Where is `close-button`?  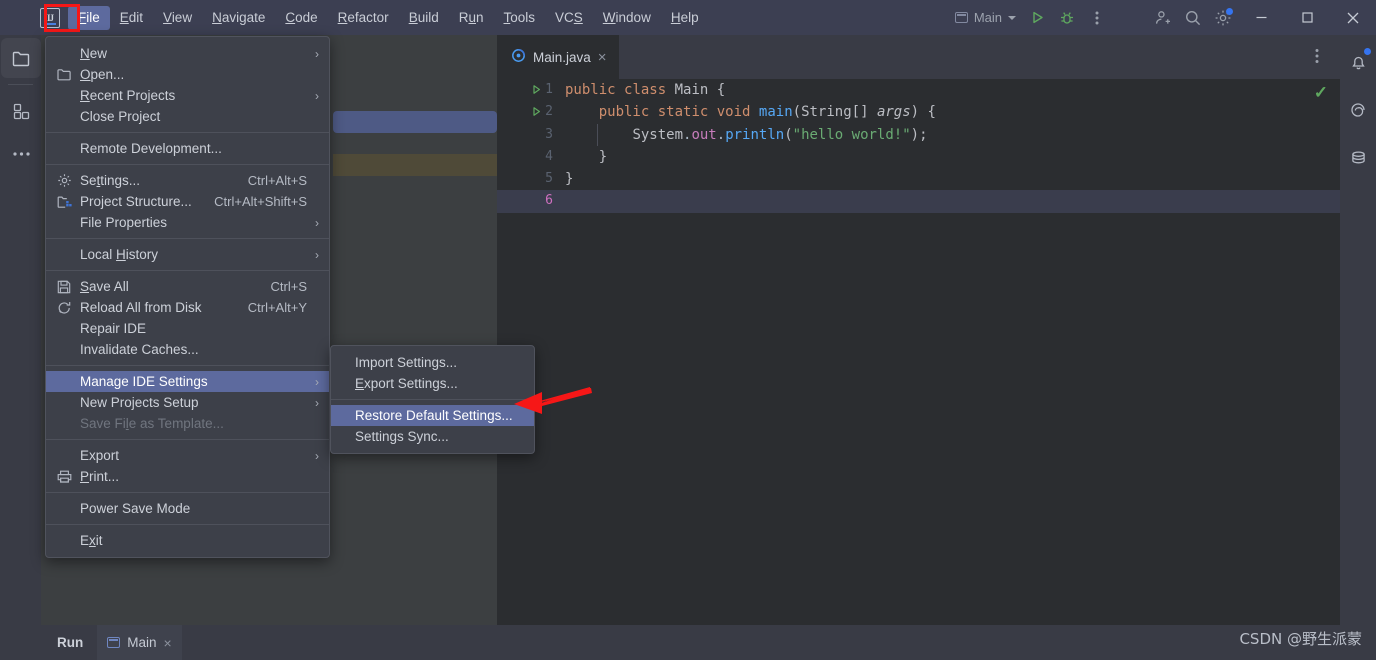
close-button is located at coordinates (1353, 17).